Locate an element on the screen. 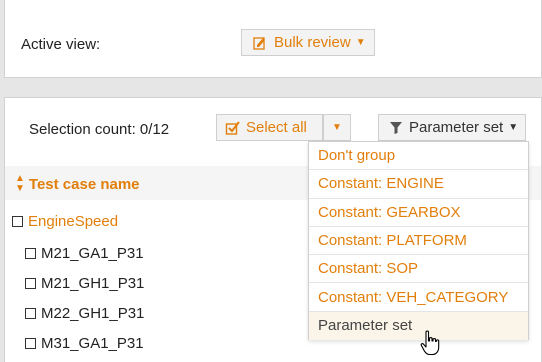 The height and width of the screenshot is (362, 542). sort-icon: ▲ ▼ is located at coordinates (20, 183).